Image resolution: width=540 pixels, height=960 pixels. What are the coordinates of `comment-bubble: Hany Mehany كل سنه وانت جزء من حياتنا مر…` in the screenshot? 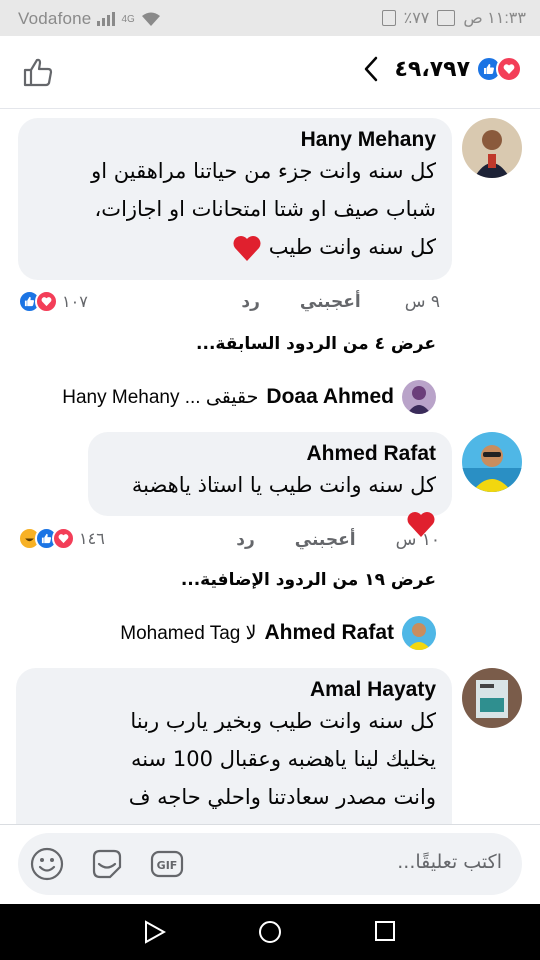 It's located at (235, 199).